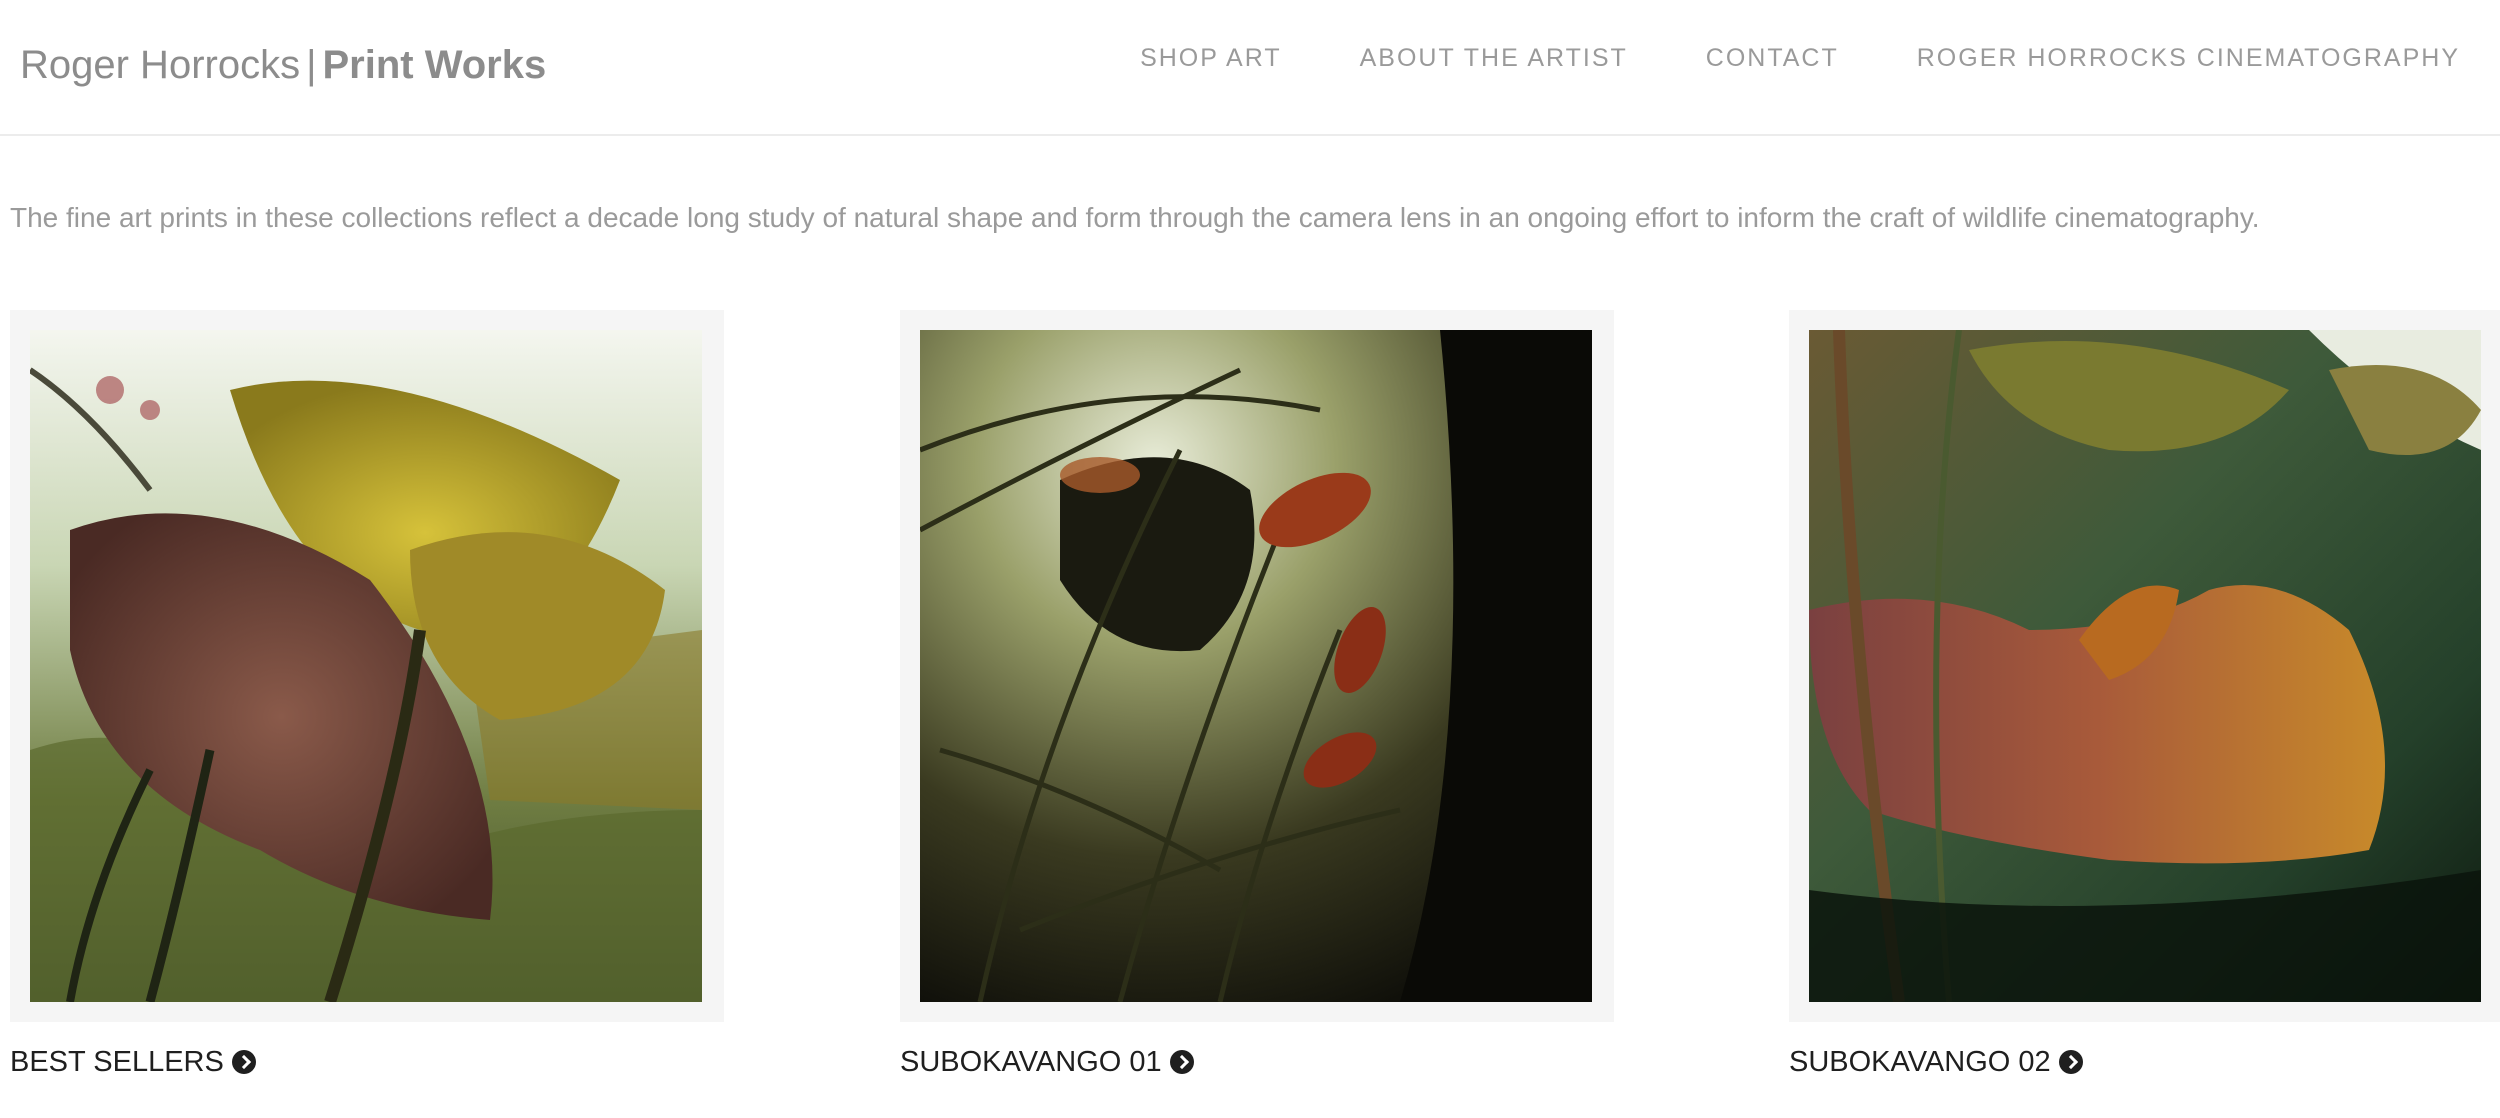 The width and height of the screenshot is (2500, 1118). Describe the element at coordinates (1031, 1062) in the screenshot. I see `collection-title: SUBOKAVANGO 01` at that location.